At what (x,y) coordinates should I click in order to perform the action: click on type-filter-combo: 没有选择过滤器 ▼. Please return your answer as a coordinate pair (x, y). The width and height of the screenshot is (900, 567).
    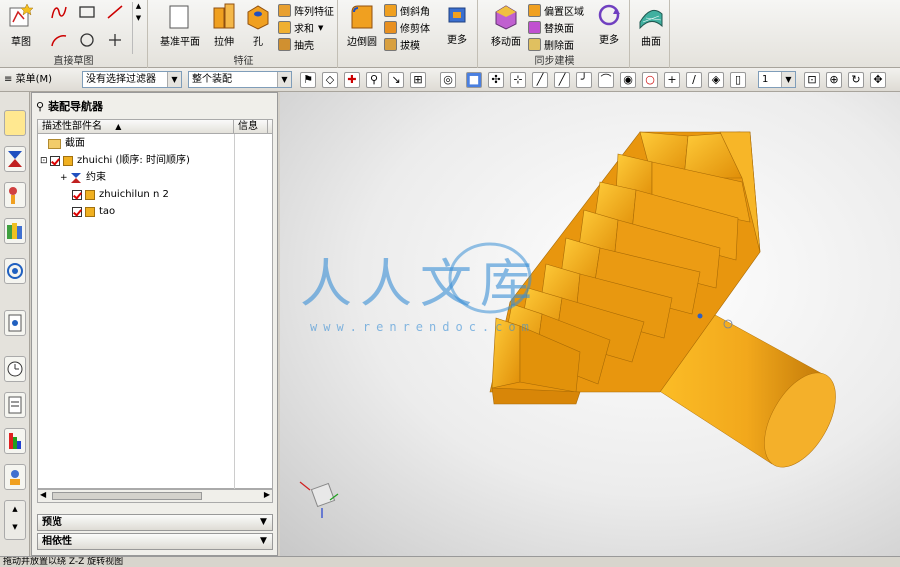
    Looking at the image, I should click on (132, 79).